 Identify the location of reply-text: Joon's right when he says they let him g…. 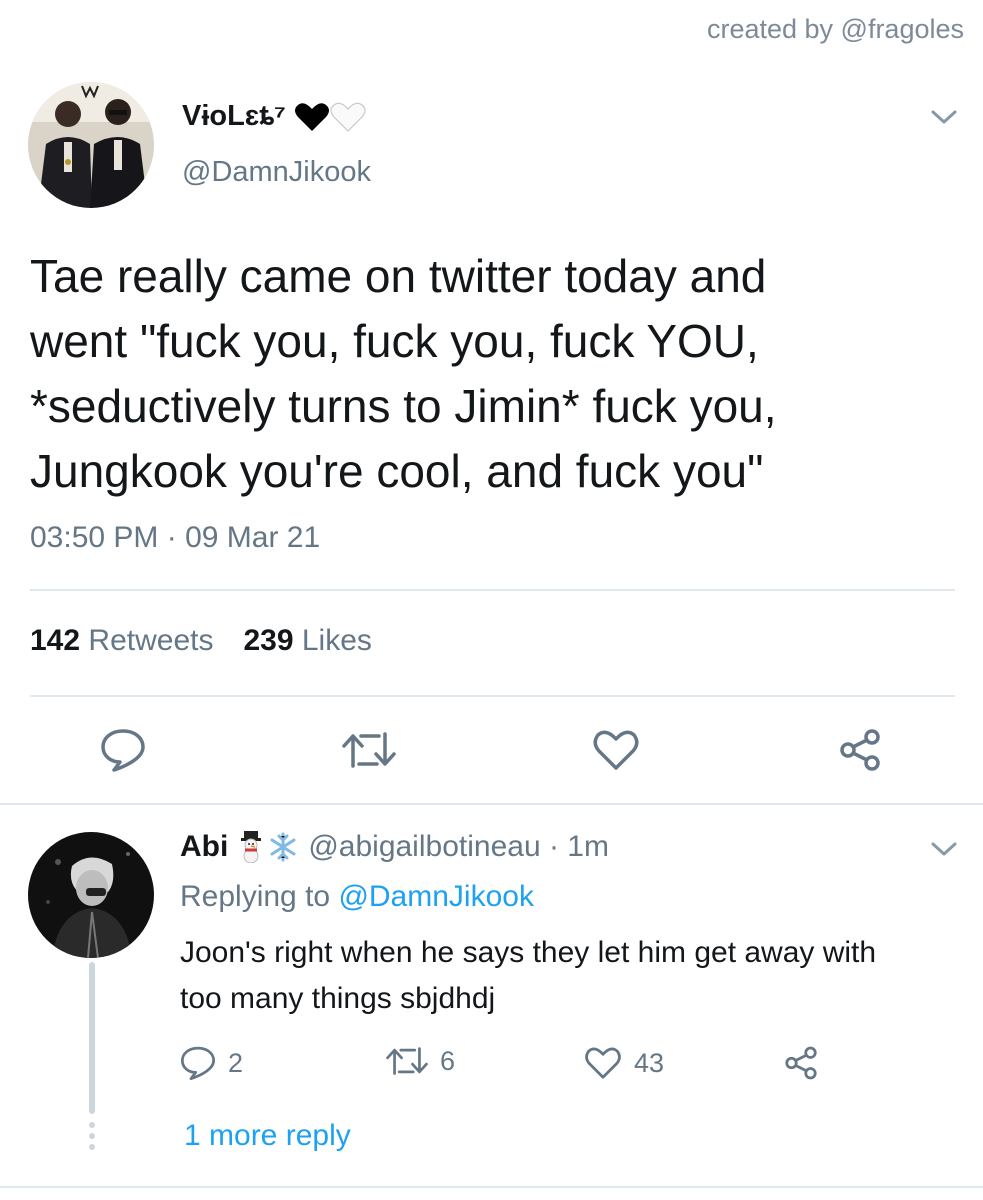
(528, 975).